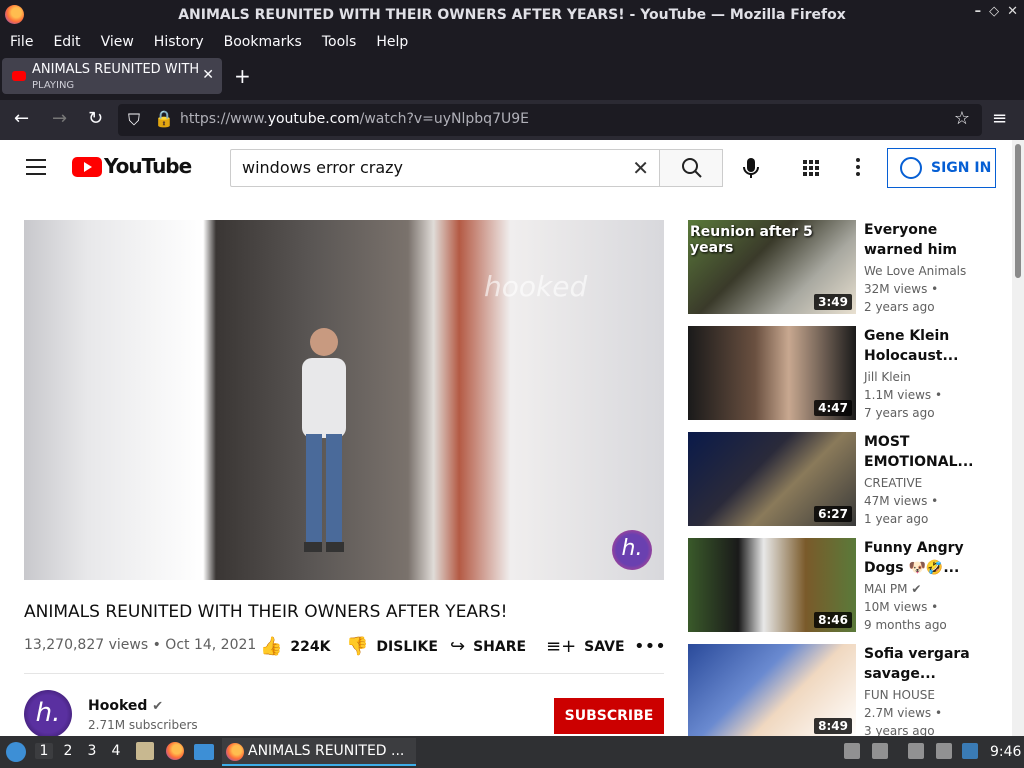  I want to click on forward-arrow-icon: →, so click(59, 118).